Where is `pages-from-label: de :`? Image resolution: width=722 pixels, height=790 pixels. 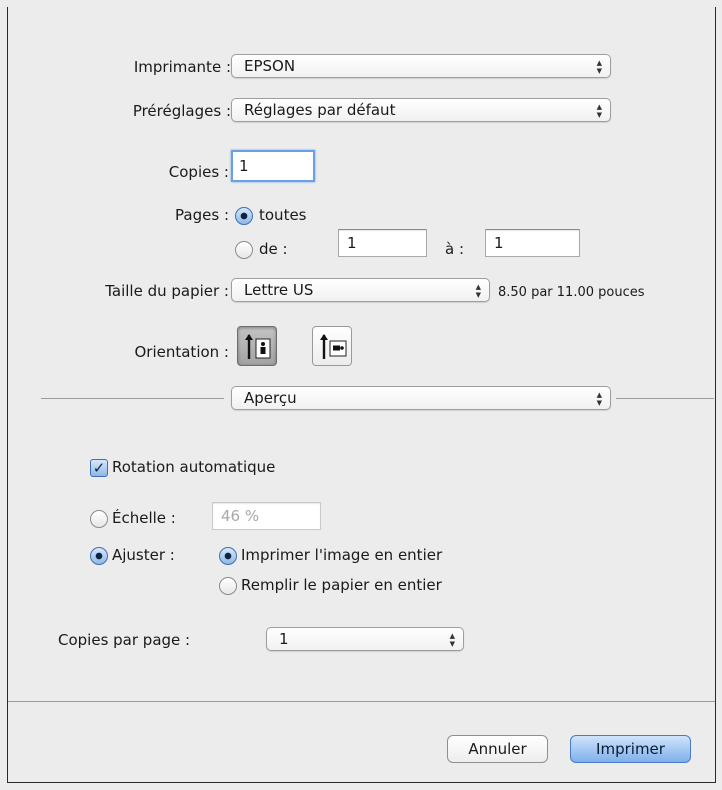 pages-from-label: de : is located at coordinates (273, 249).